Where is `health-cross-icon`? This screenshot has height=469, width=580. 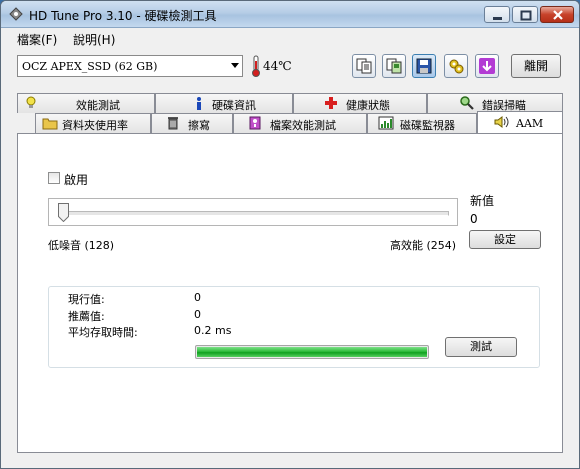 health-cross-icon is located at coordinates (331, 103).